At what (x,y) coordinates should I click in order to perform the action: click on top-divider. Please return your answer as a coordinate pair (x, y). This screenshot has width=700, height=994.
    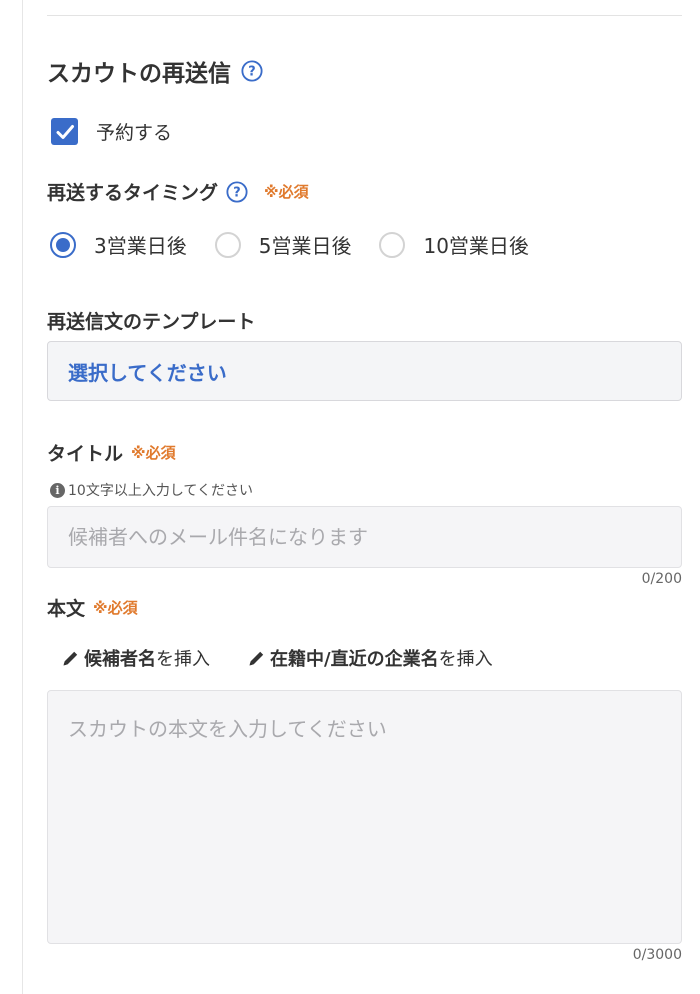
    Looking at the image, I should click on (364, 15).